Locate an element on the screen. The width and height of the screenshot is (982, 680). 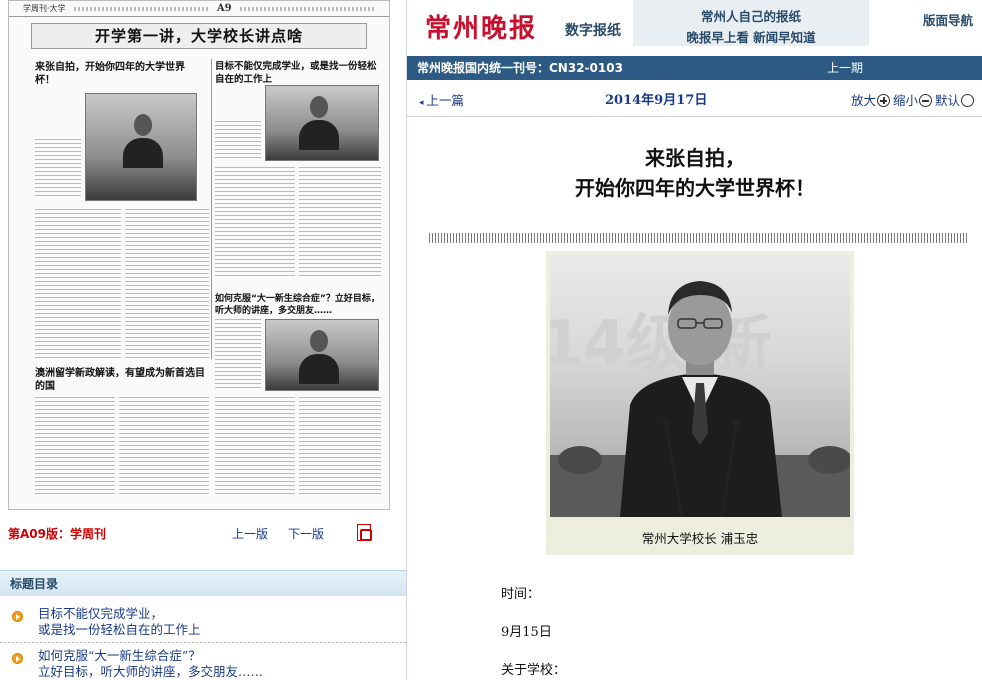
next-page-link: 下一版 is located at coordinates (306, 533).